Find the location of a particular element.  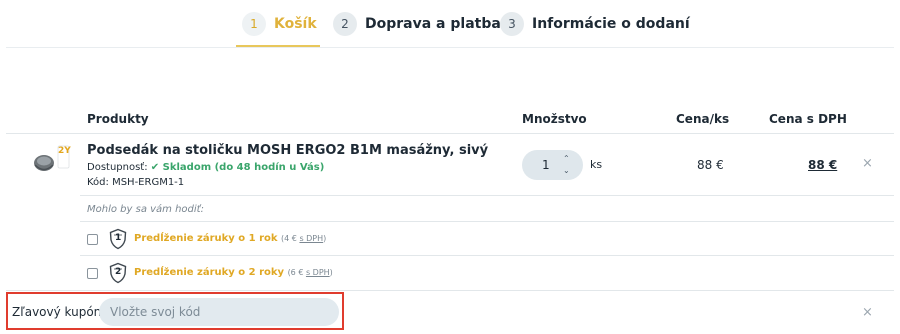

warranty-label: Predĺženie záruky o 2 roky is located at coordinates (209, 272).